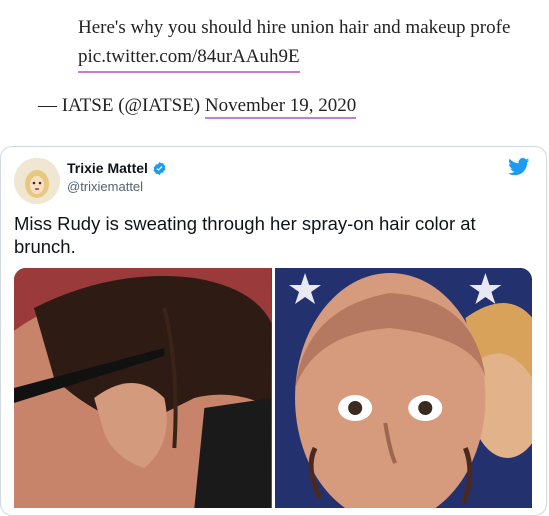 The width and height of the screenshot is (549, 516). Describe the element at coordinates (105, 186) in the screenshot. I see `handle: @trixiemattel` at that location.